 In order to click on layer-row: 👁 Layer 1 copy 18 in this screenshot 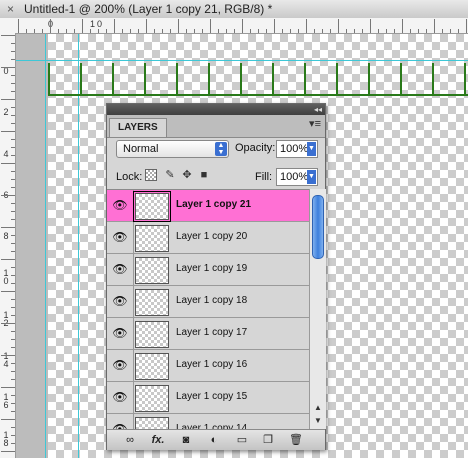, I will do `click(208, 302)`.